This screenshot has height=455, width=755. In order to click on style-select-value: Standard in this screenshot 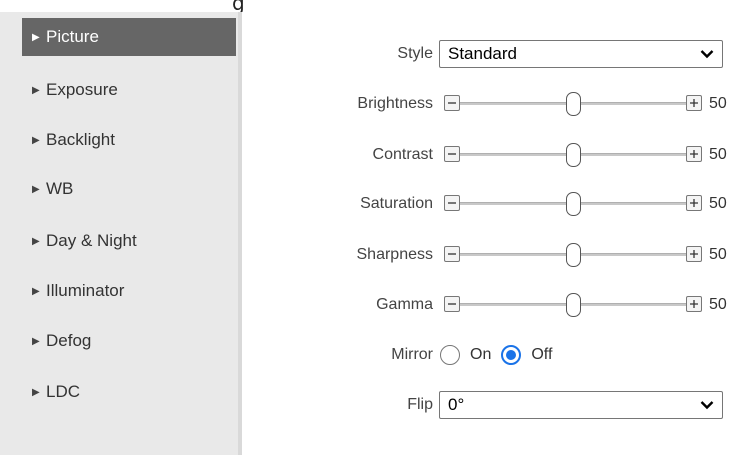, I will do `click(482, 53)`.